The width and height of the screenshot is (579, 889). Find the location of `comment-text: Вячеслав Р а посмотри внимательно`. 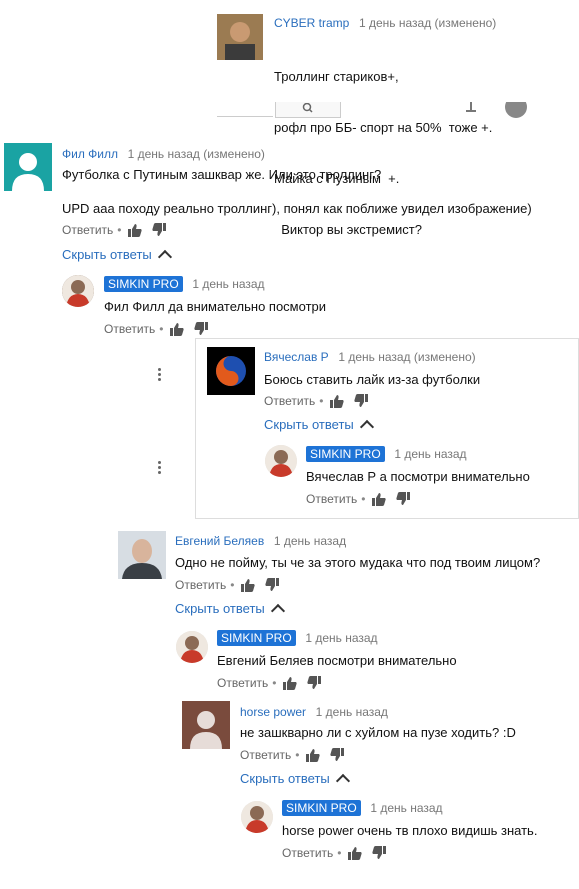

comment-text: Вячеслав Р а посмотри внимательно is located at coordinates (418, 476).